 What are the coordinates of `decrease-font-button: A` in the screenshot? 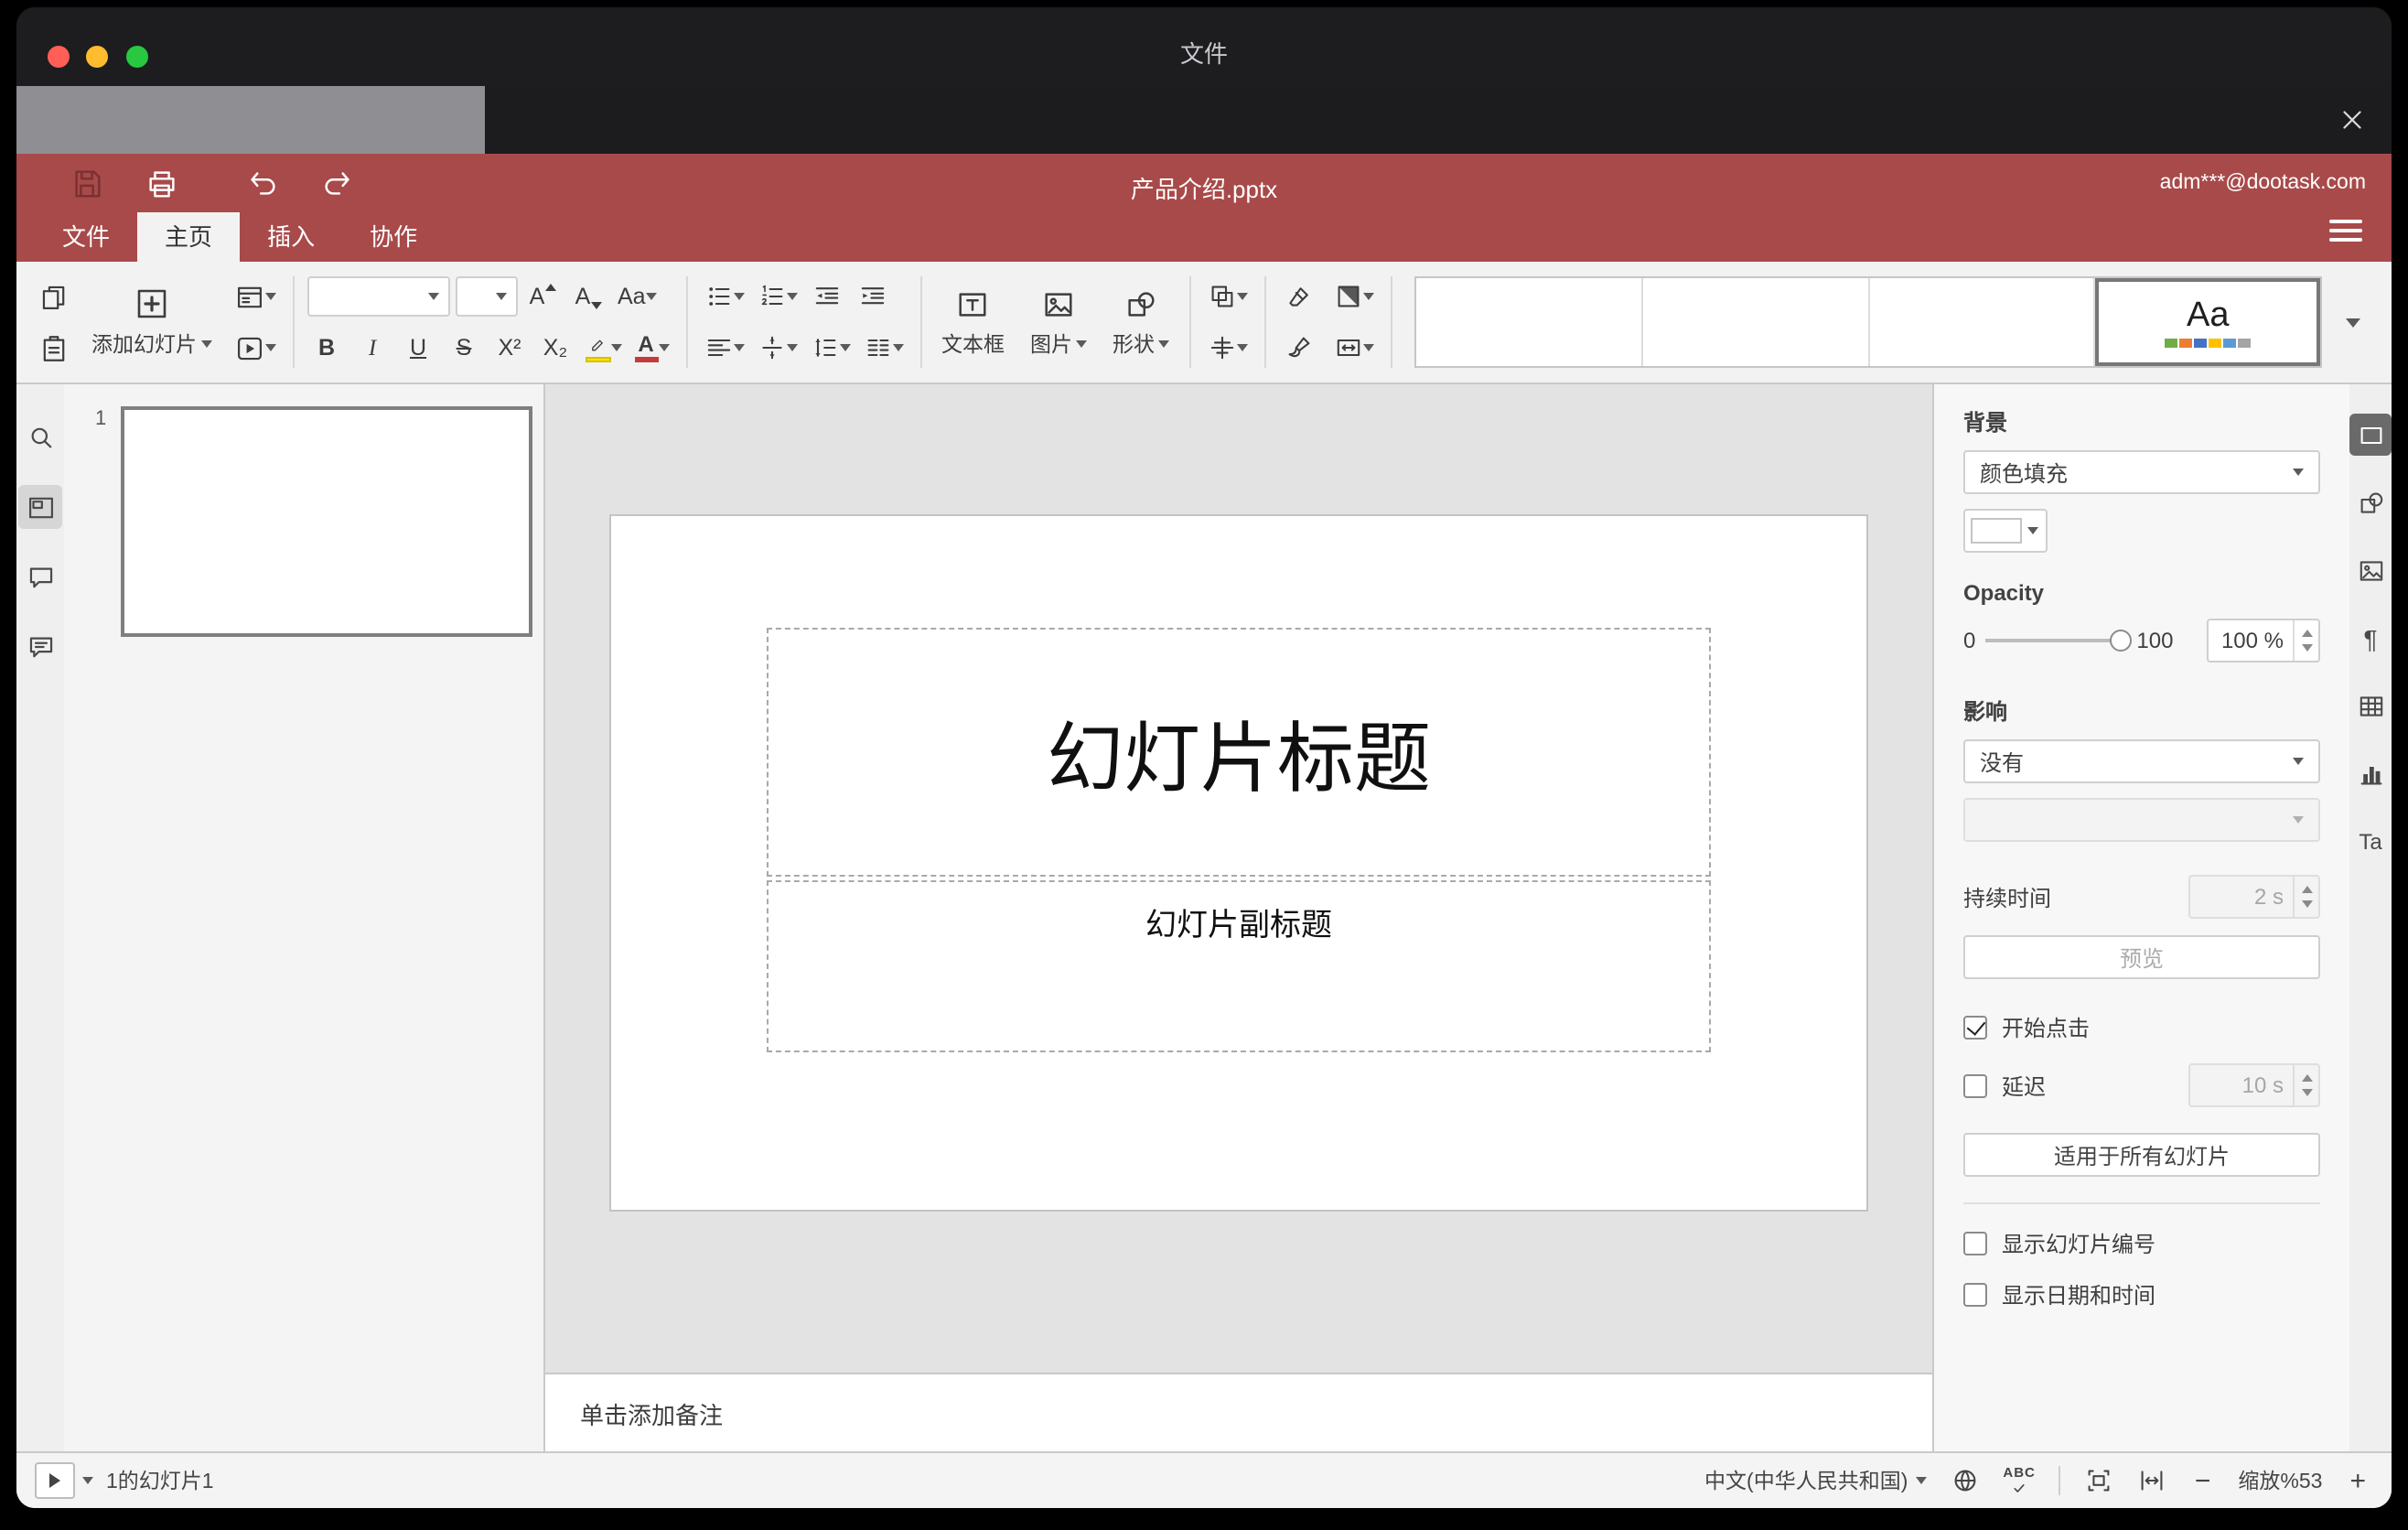 It's located at (588, 296).